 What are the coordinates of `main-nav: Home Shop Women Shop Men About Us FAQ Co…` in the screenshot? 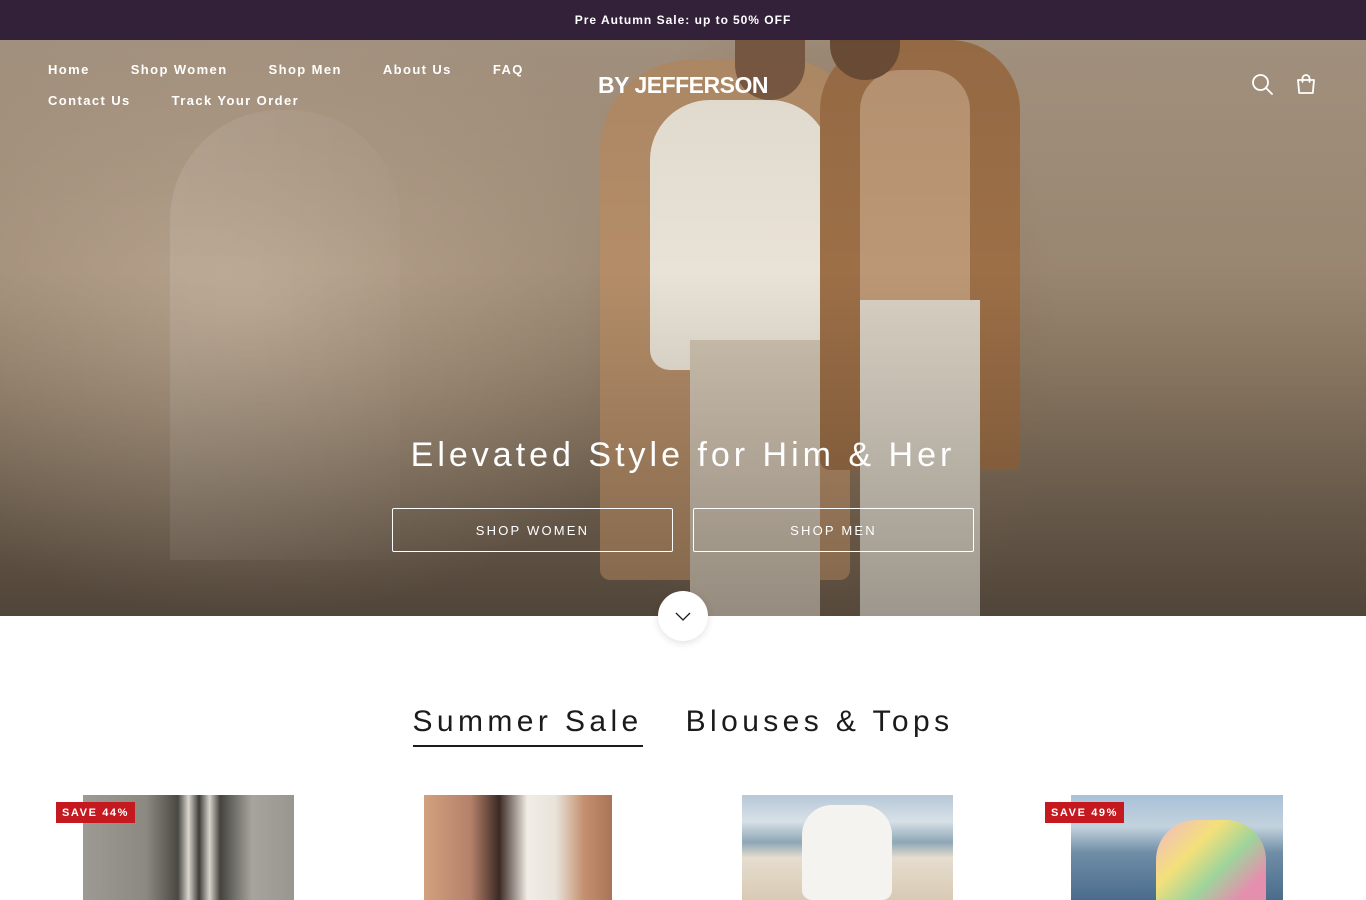 It's located at (308, 85).